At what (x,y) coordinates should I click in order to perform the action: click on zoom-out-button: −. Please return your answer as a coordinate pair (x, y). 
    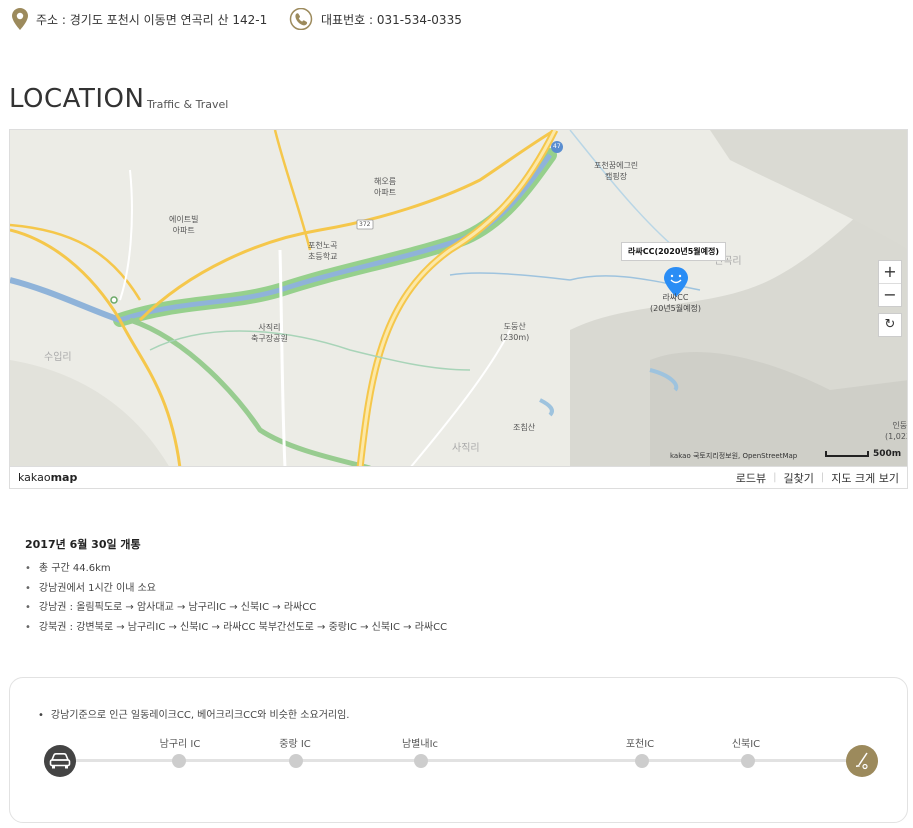
    Looking at the image, I should click on (890, 294).